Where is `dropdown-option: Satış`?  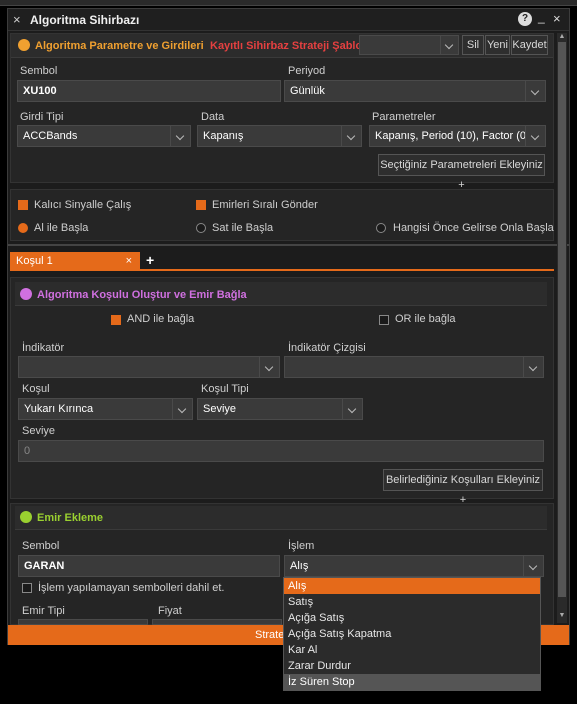 dropdown-option: Satış is located at coordinates (412, 602).